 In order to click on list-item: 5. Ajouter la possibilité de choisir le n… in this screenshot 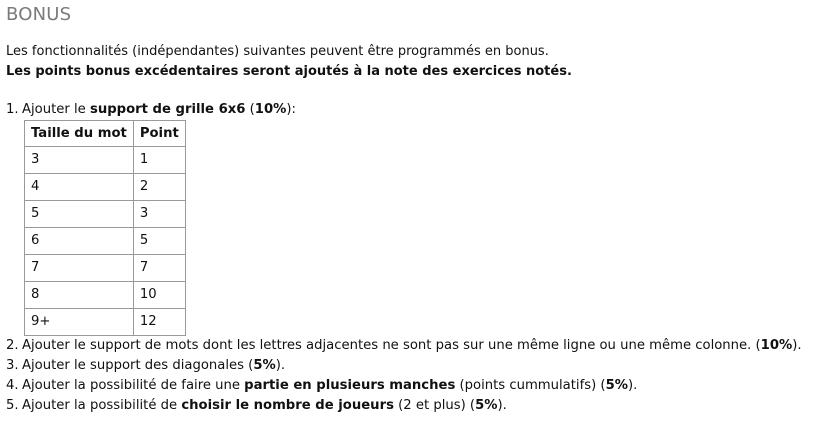, I will do `click(404, 406)`.